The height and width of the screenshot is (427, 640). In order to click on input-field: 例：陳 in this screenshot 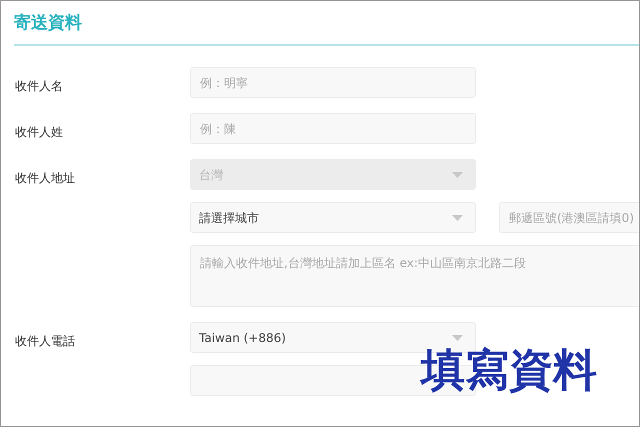, I will do `click(333, 128)`.